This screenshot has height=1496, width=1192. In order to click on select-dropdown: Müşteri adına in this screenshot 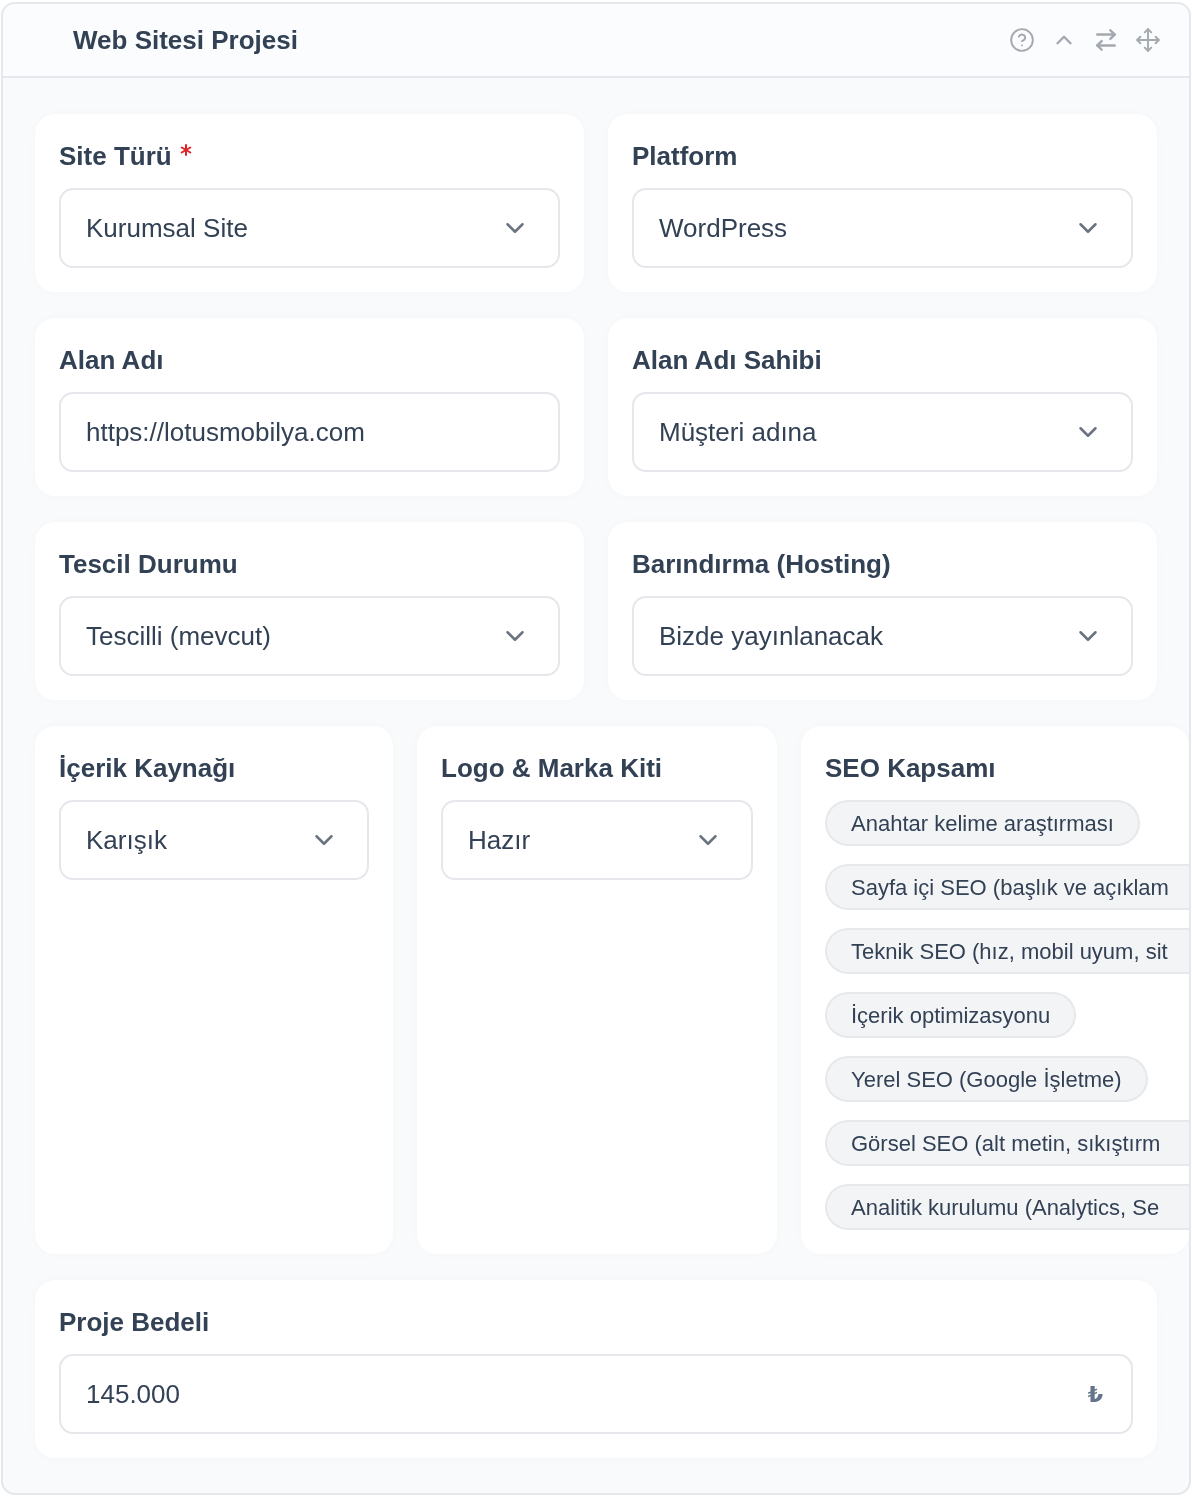, I will do `click(882, 432)`.